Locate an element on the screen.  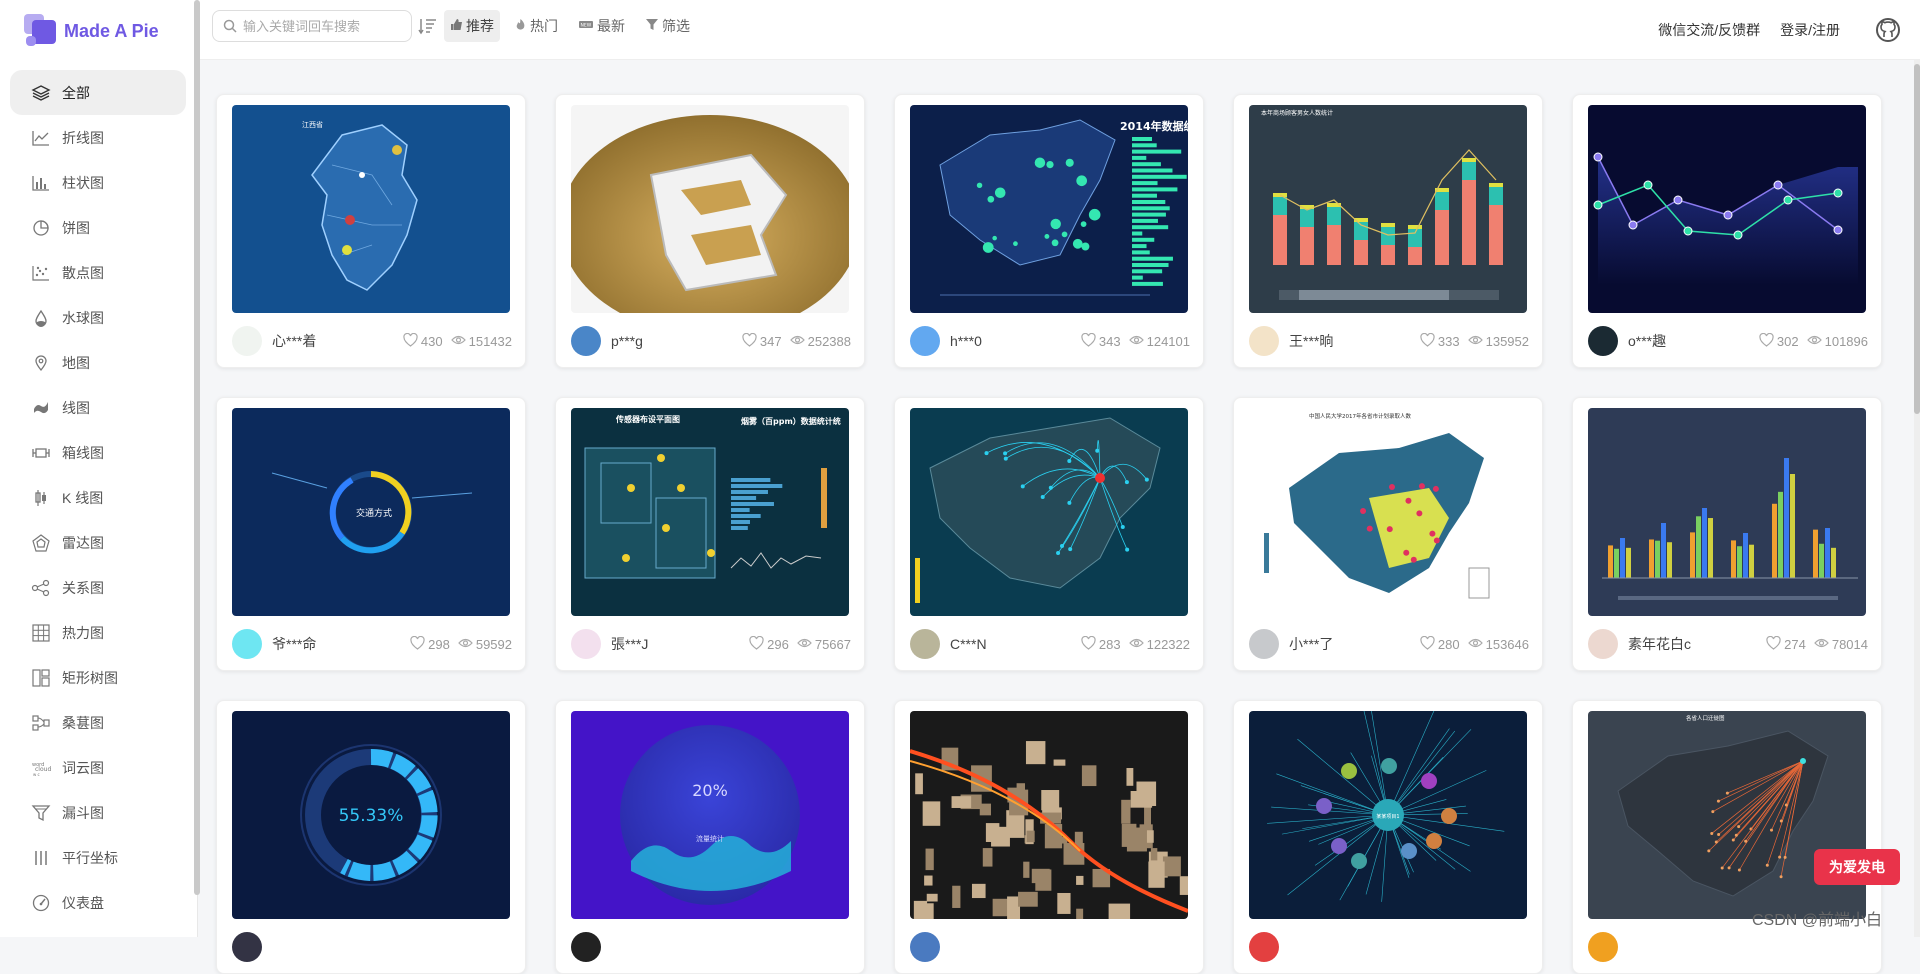
sidebar-item-bar-chart: 柱状图 is located at coordinates (98, 182).